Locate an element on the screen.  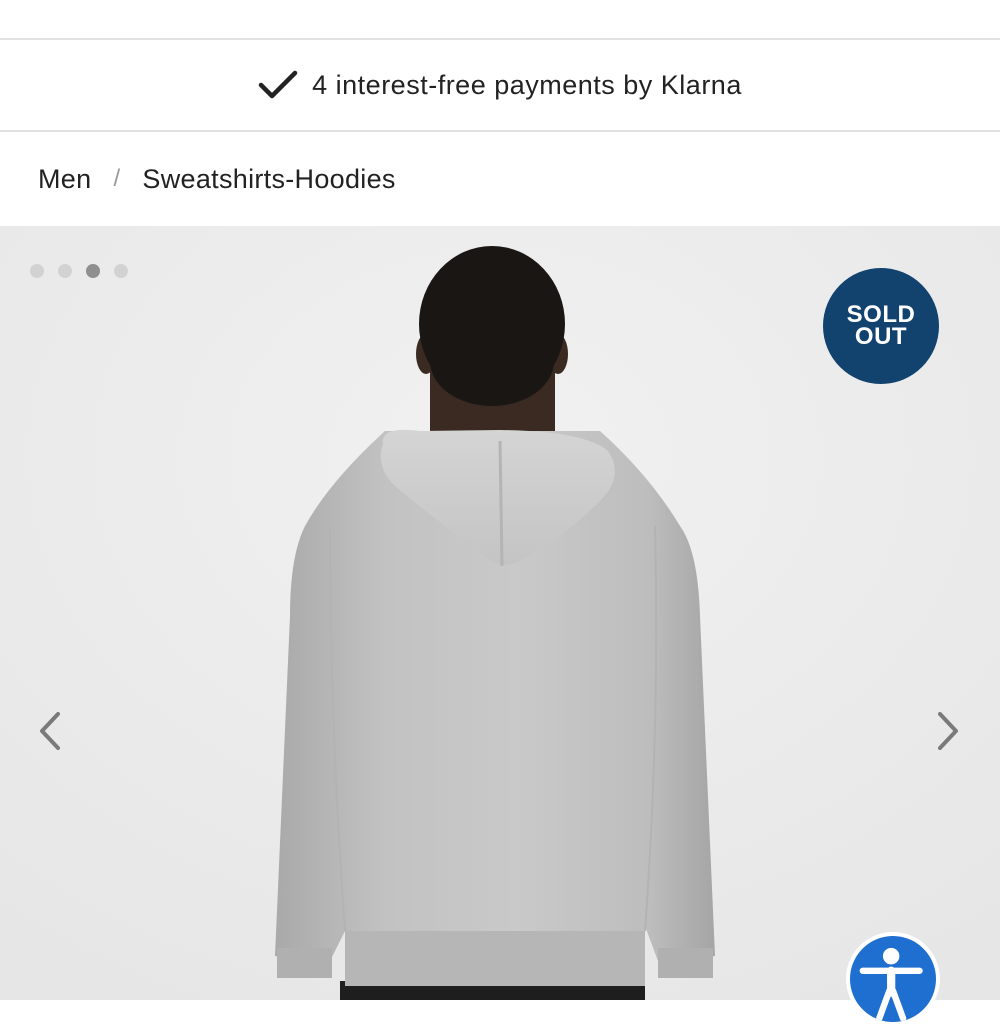
klarna-banner: 4 interest-free payments by Klarna is located at coordinates (500, 85).